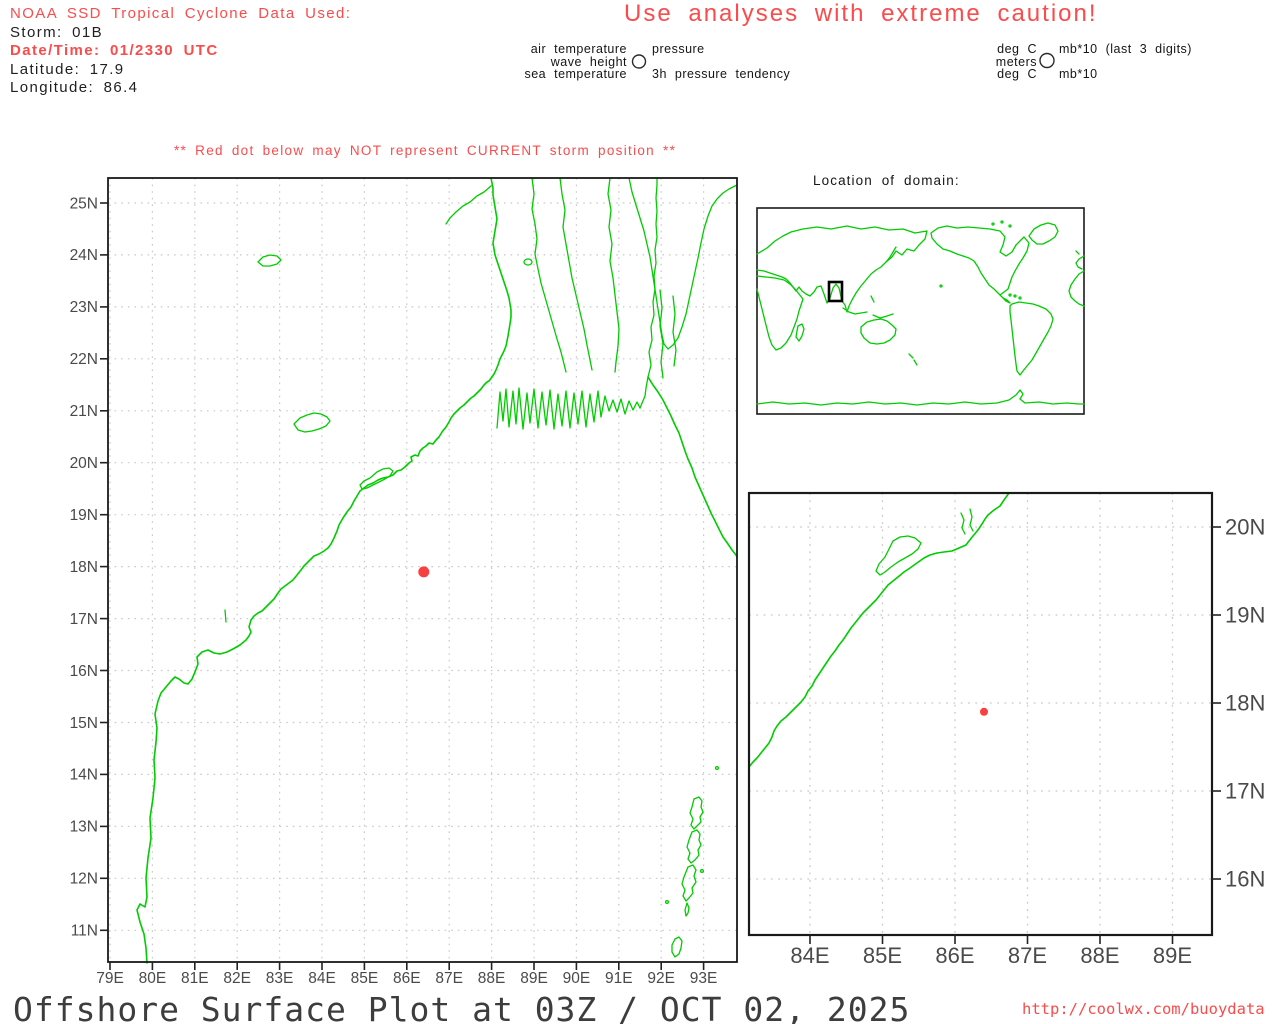  Describe the element at coordinates (704, 978) in the screenshot. I see `x-tick-label: 93E` at that location.